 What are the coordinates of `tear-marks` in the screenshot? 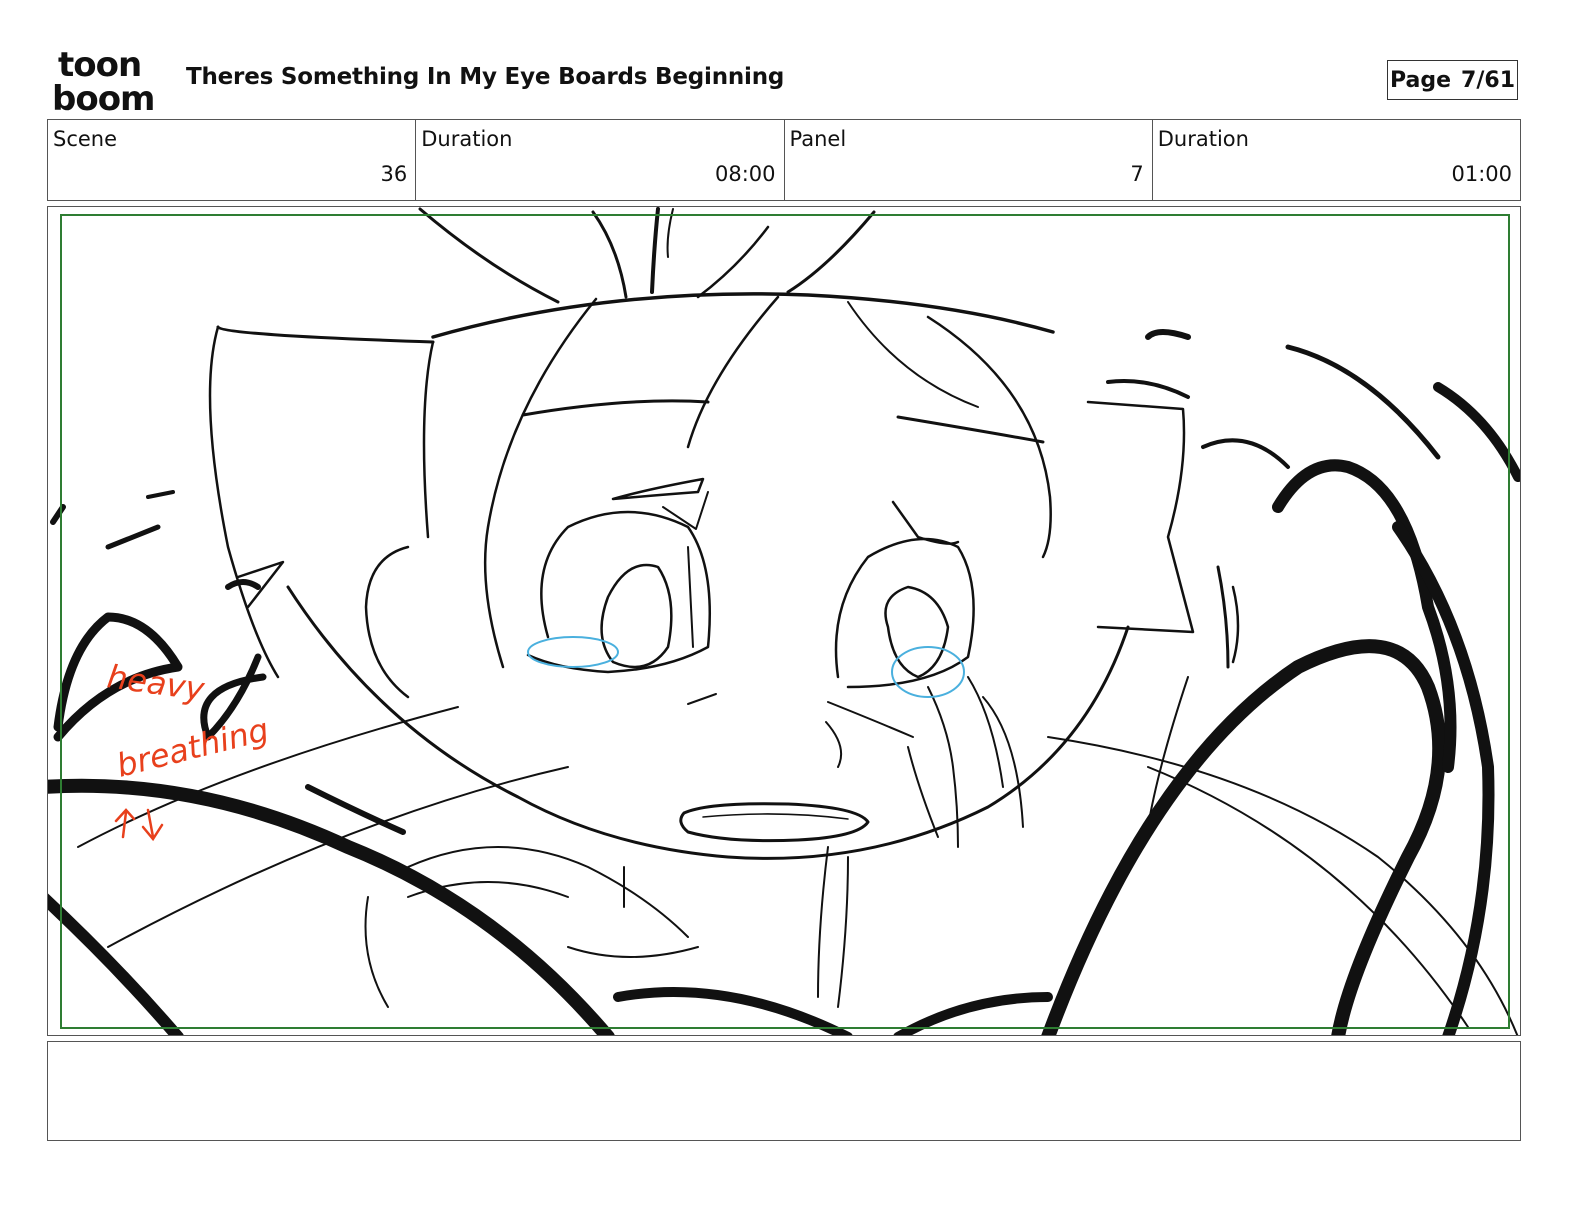 It's located at (746, 667).